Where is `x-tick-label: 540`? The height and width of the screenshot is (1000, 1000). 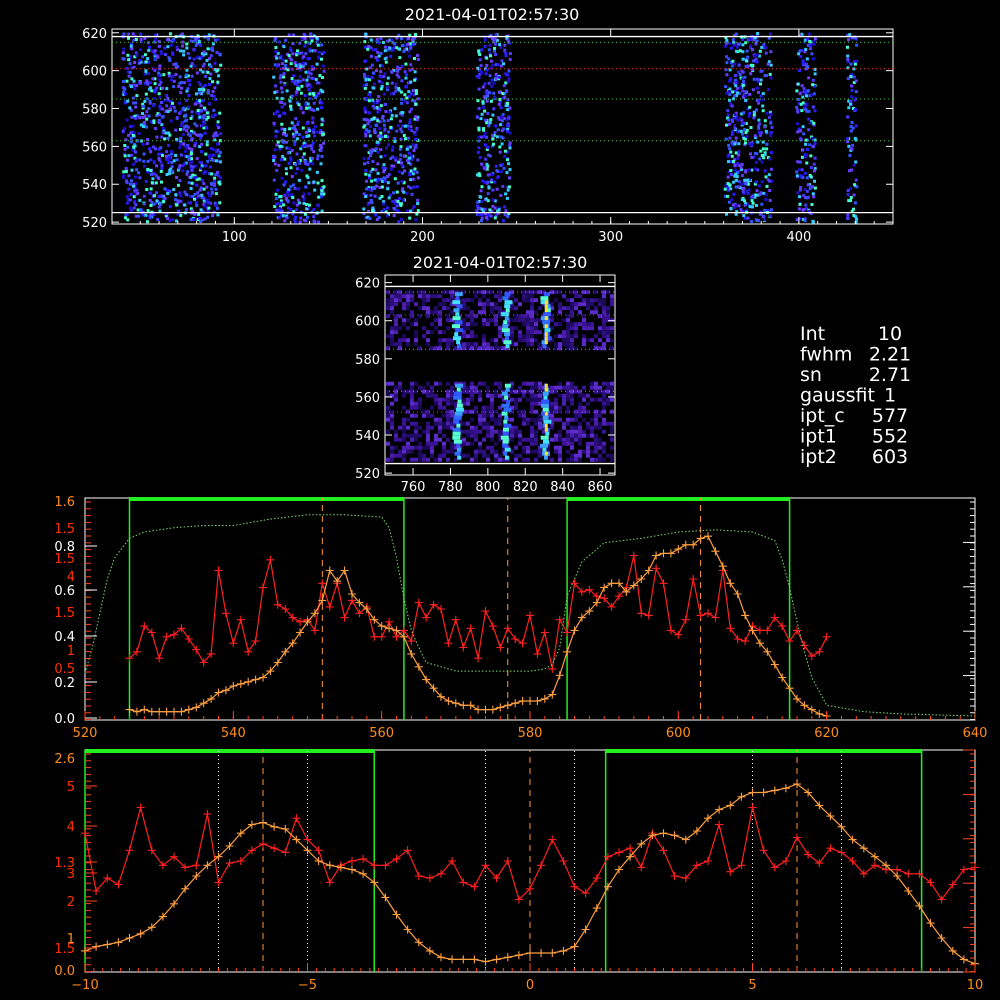
x-tick-label: 540 is located at coordinates (233, 733).